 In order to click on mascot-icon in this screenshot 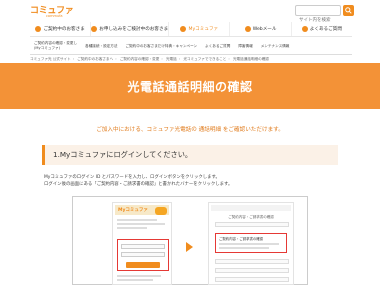, I will do `click(161, 211)`.